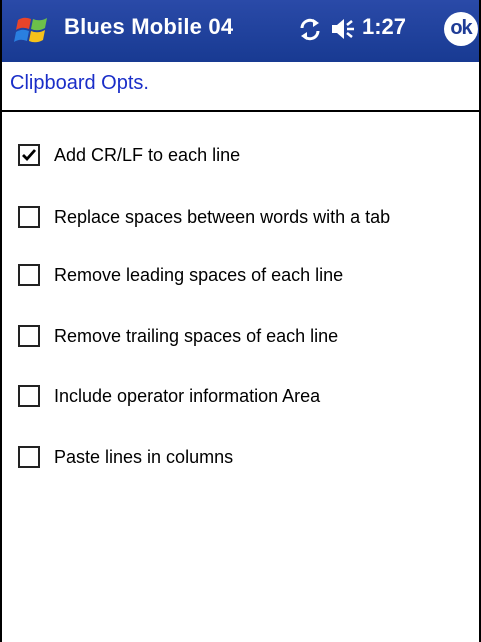  I want to click on sync-icon, so click(310, 29).